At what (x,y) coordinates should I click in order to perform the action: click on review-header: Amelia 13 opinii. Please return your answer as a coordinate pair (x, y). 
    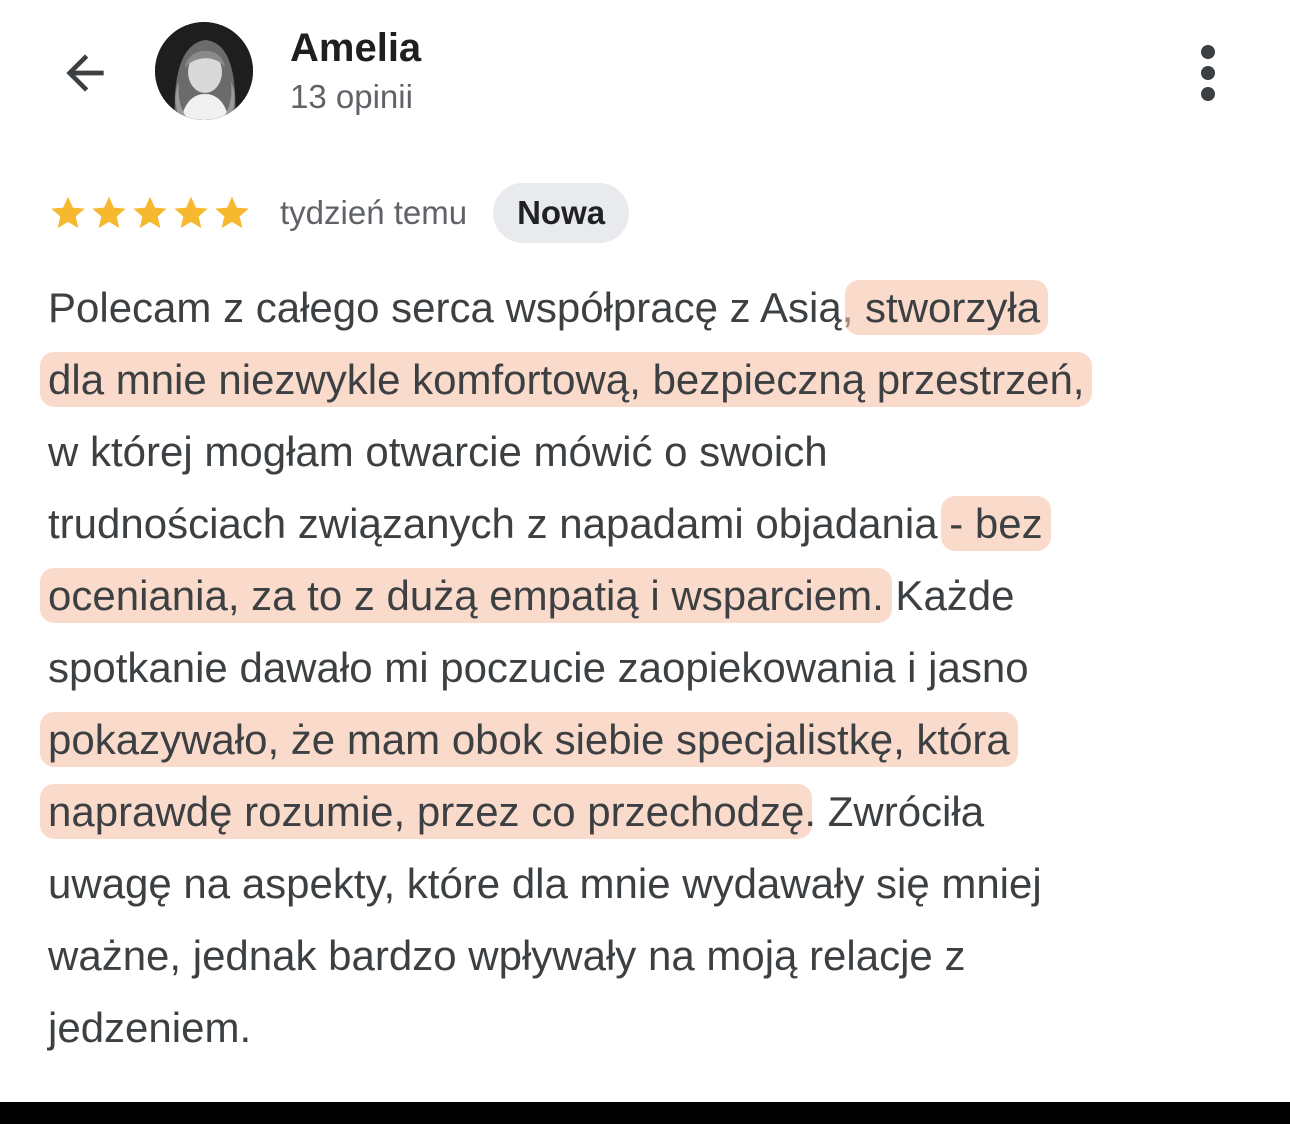
    Looking at the image, I should click on (645, 70).